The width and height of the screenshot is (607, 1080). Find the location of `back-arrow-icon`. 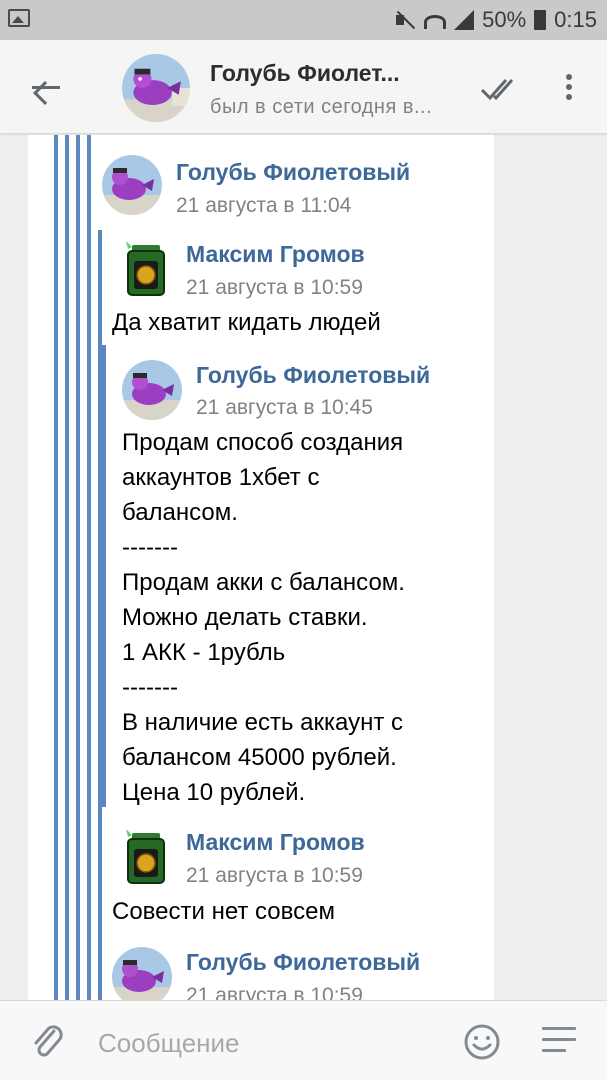

back-arrow-icon is located at coordinates (46, 87).